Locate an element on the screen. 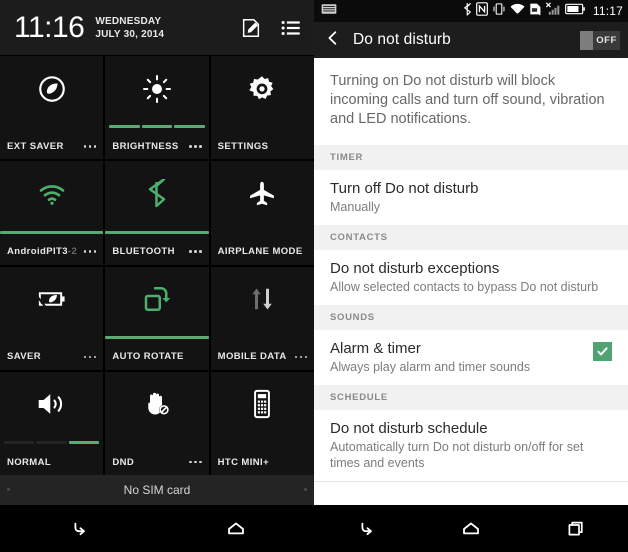  tile-footer: BRIGHTNESS is located at coordinates (156, 146).